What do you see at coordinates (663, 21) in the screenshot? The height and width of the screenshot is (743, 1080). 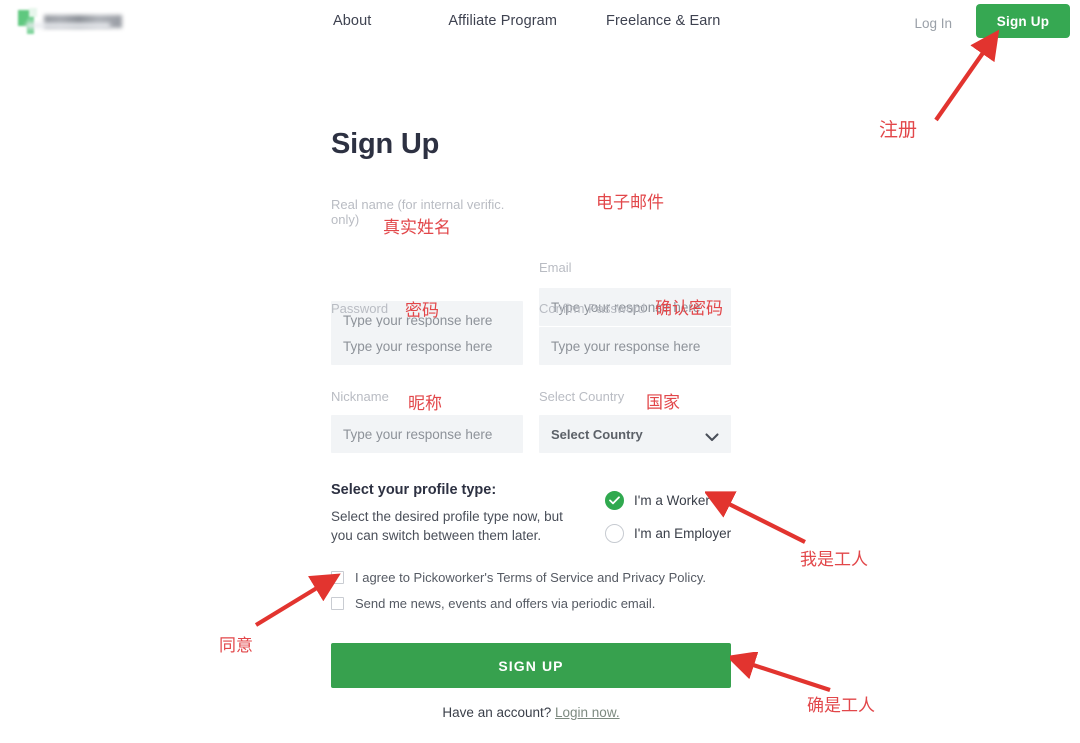 I see `nav-item-freelance-earn: Freelance & Earn` at bounding box center [663, 21].